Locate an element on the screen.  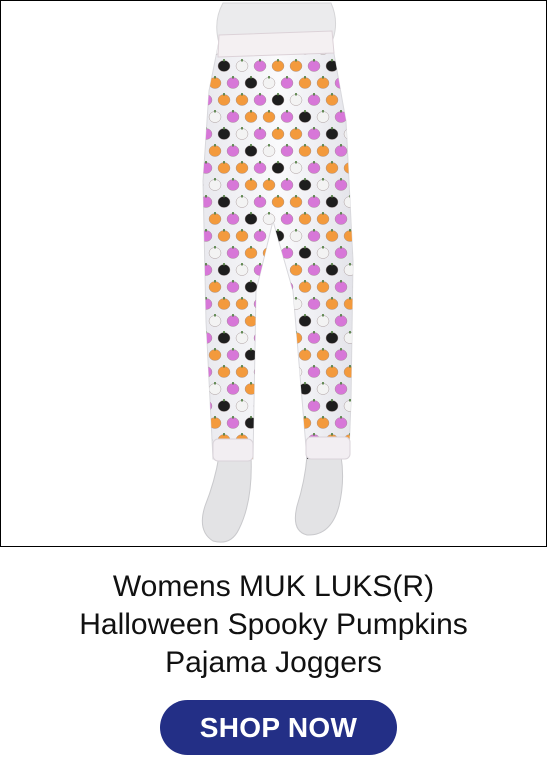
mannequin-left-foot is located at coordinates (226, 499).